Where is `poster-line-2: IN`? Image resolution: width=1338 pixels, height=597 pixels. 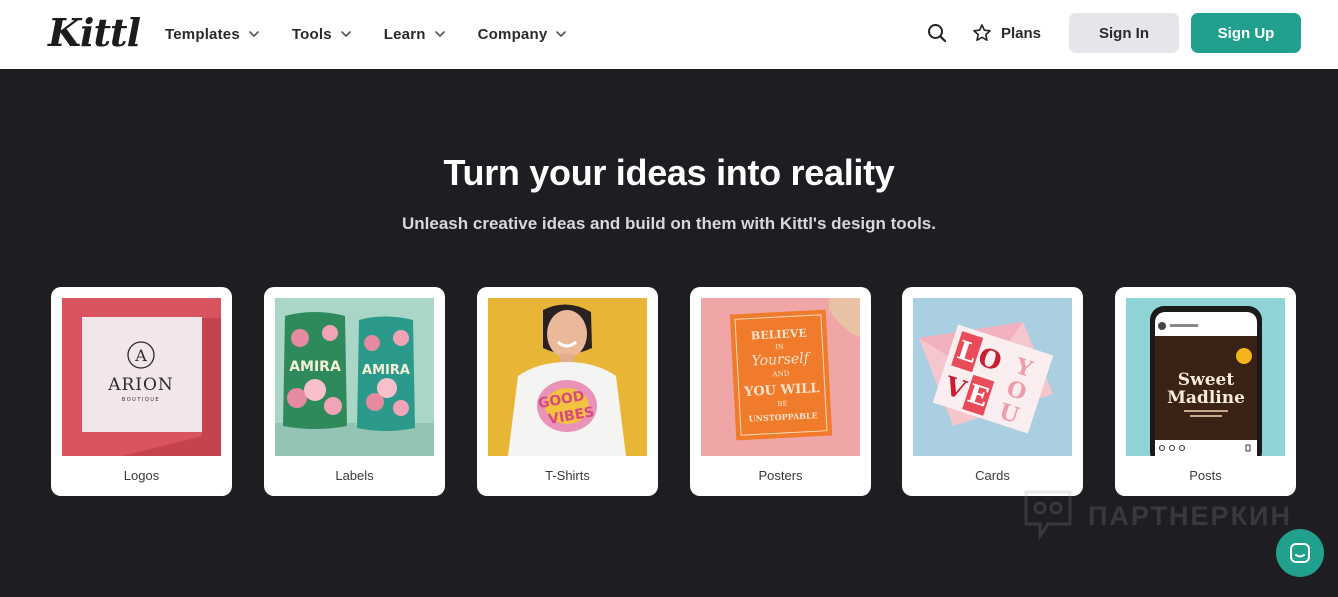 poster-line-2: IN is located at coordinates (779, 347).